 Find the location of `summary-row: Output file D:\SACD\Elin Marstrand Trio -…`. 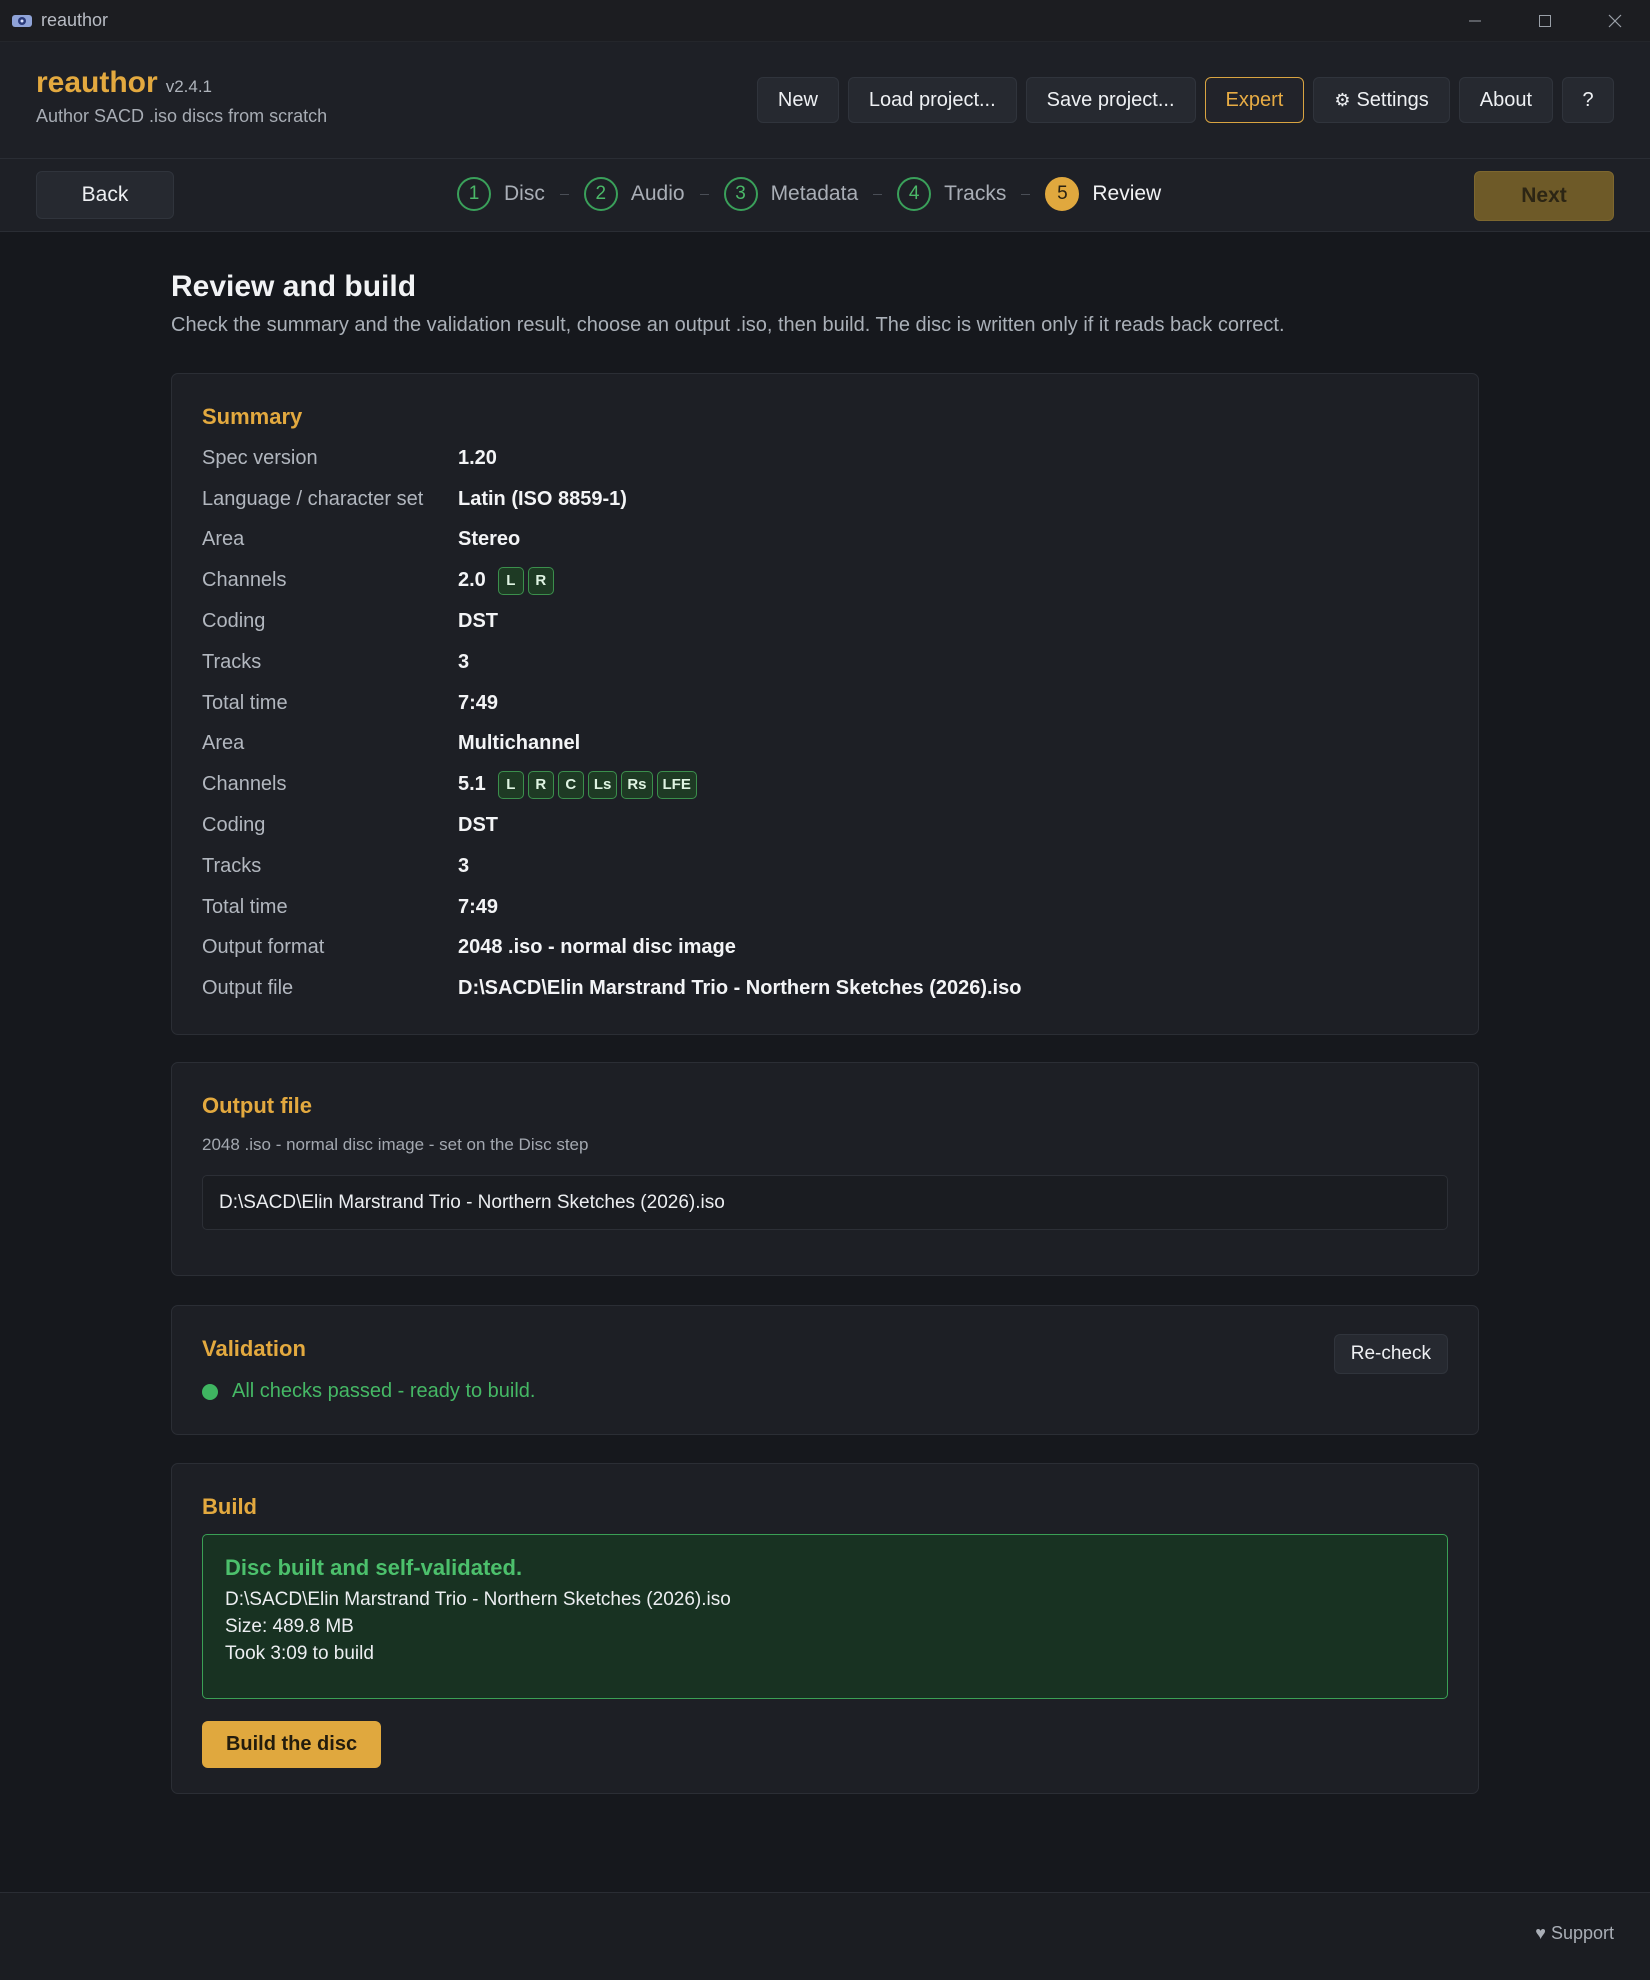

summary-row: Output file D:\SACD\Elin Marstrand Trio -… is located at coordinates (825, 988).